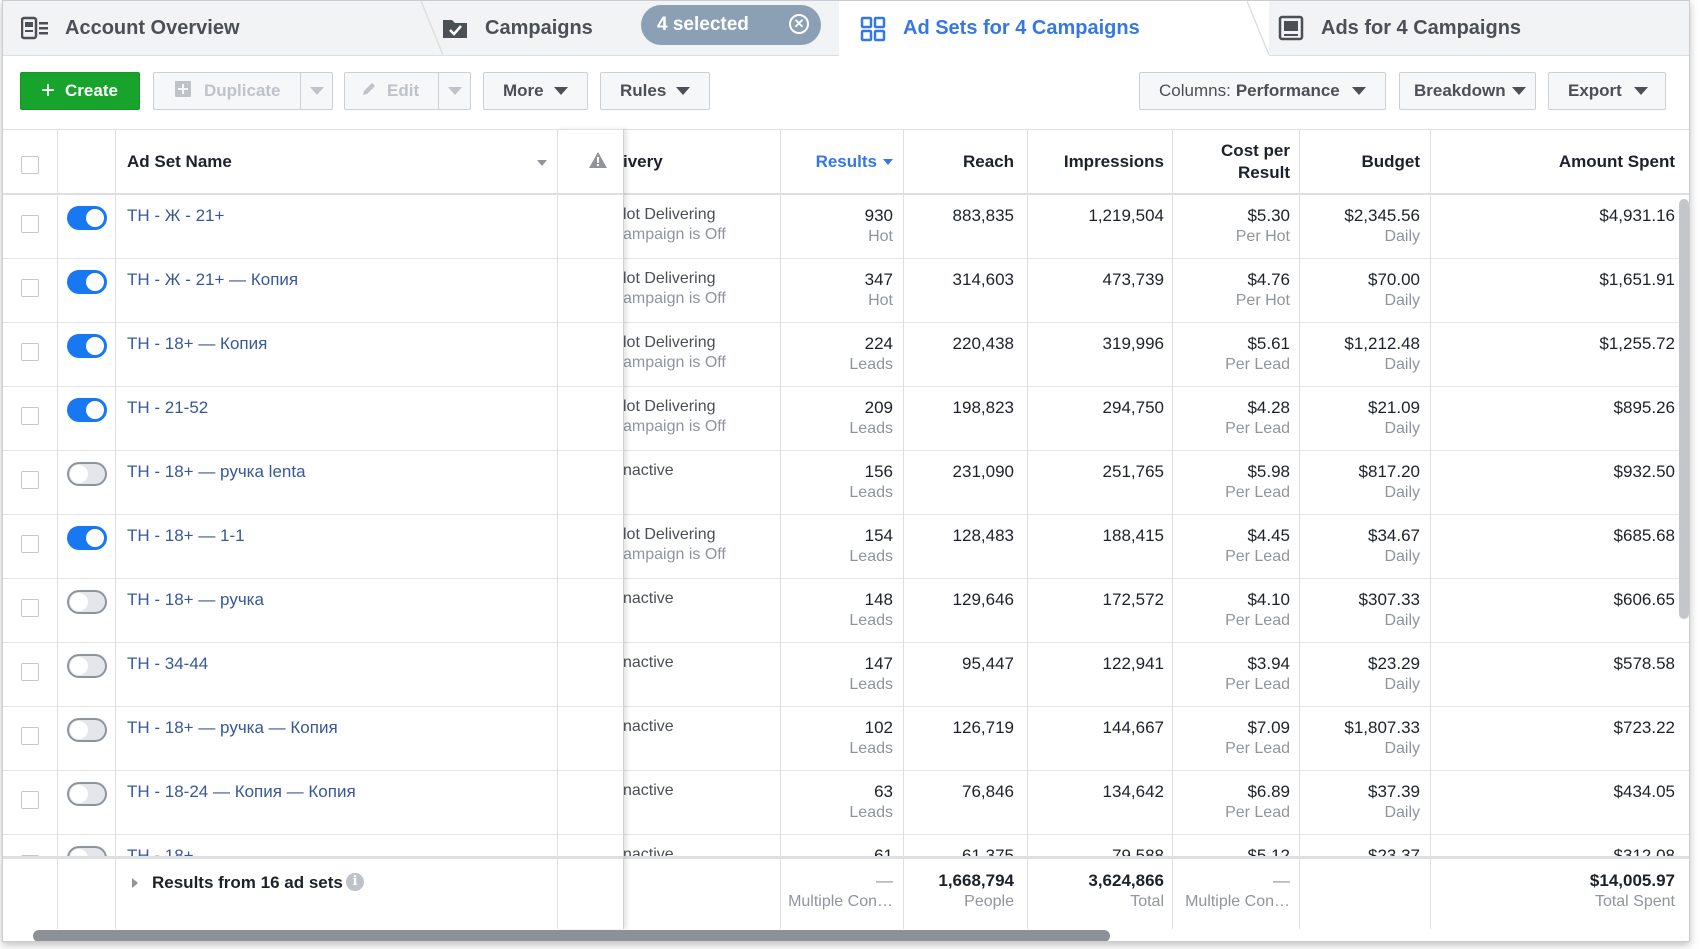 The width and height of the screenshot is (1701, 949). What do you see at coordinates (212, 280) in the screenshot?
I see `ad-set-name-link: TH - Ж - 21+ — Копия` at bounding box center [212, 280].